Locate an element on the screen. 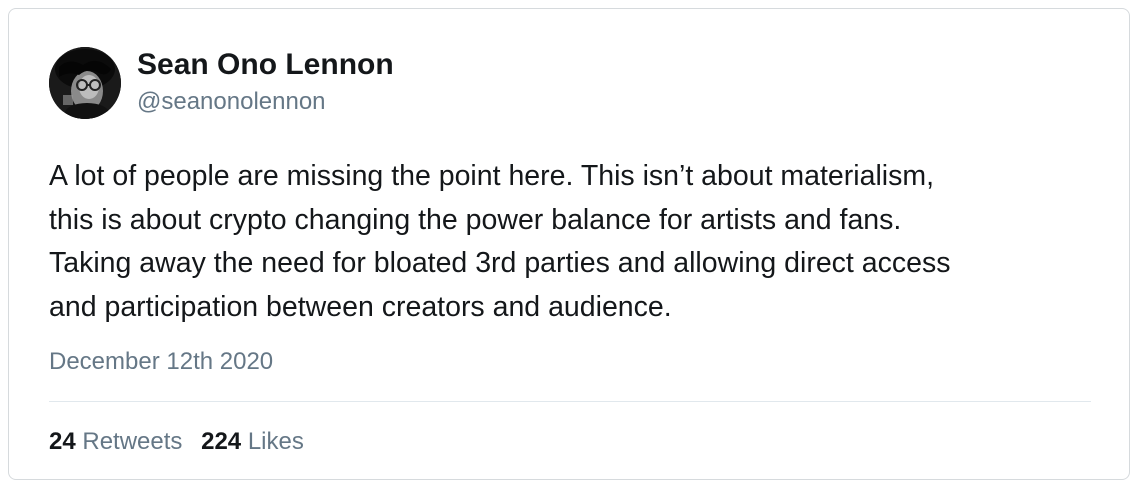 The height and width of the screenshot is (490, 1142). author-handle: @seanonolennon is located at coordinates (231, 102).